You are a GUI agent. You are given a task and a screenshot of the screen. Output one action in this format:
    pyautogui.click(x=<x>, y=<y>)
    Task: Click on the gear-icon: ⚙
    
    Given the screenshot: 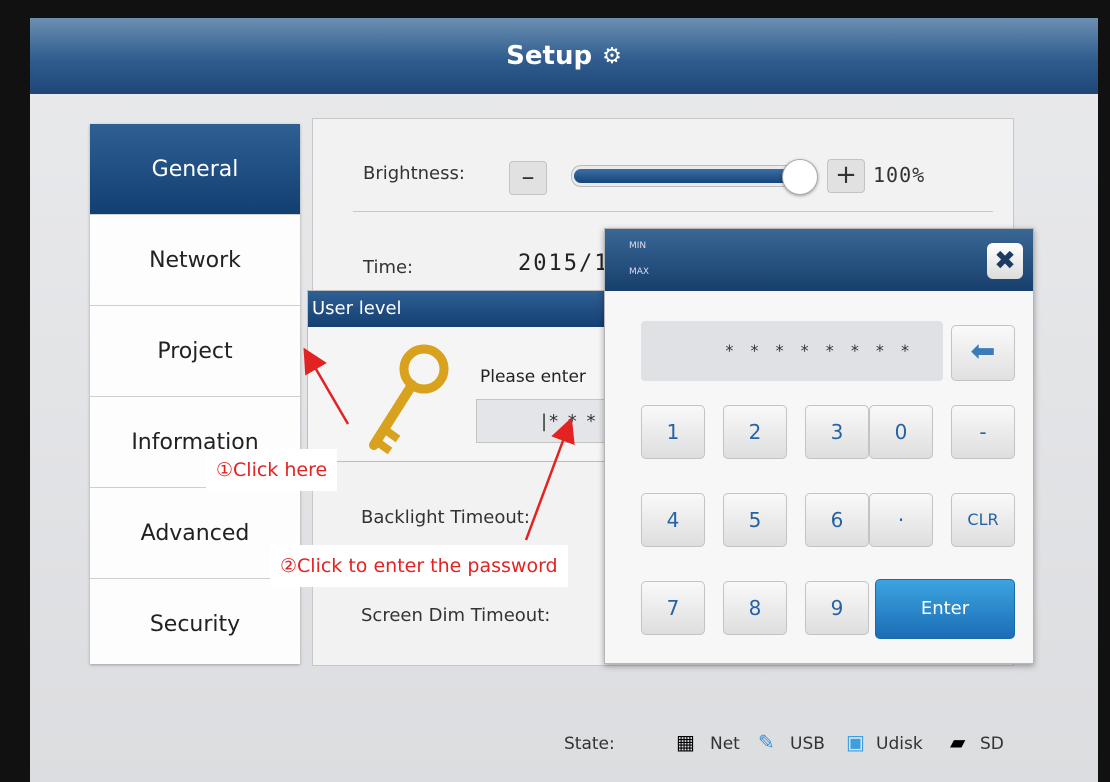 What is the action you would take?
    pyautogui.click(x=612, y=56)
    